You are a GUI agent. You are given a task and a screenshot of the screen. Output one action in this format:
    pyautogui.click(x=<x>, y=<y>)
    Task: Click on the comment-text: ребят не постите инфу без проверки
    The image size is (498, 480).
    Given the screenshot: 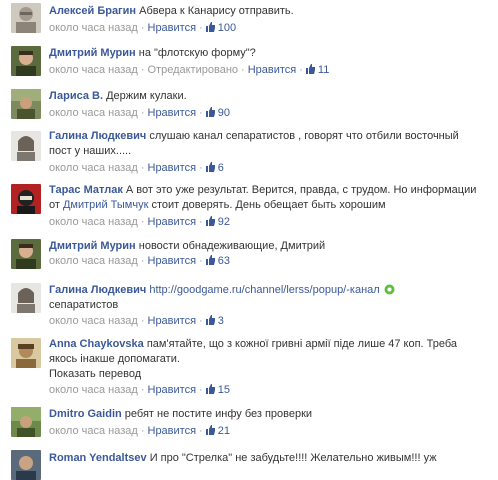 What is the action you would take?
    pyautogui.click(x=218, y=414)
    